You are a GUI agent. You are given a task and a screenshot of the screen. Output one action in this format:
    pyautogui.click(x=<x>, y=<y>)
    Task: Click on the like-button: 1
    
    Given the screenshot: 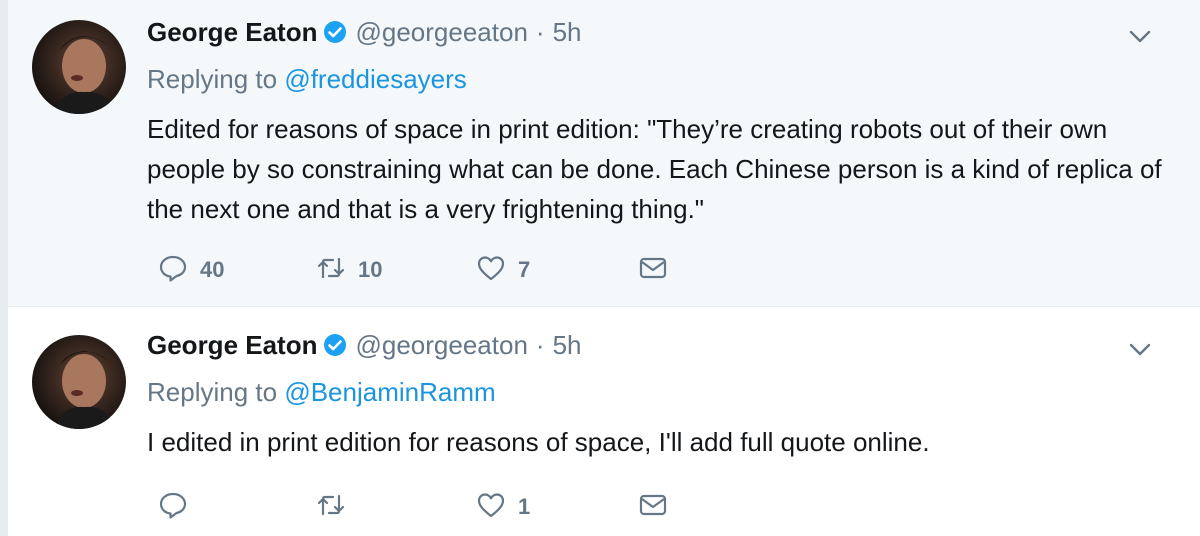 What is the action you would take?
    pyautogui.click(x=503, y=507)
    